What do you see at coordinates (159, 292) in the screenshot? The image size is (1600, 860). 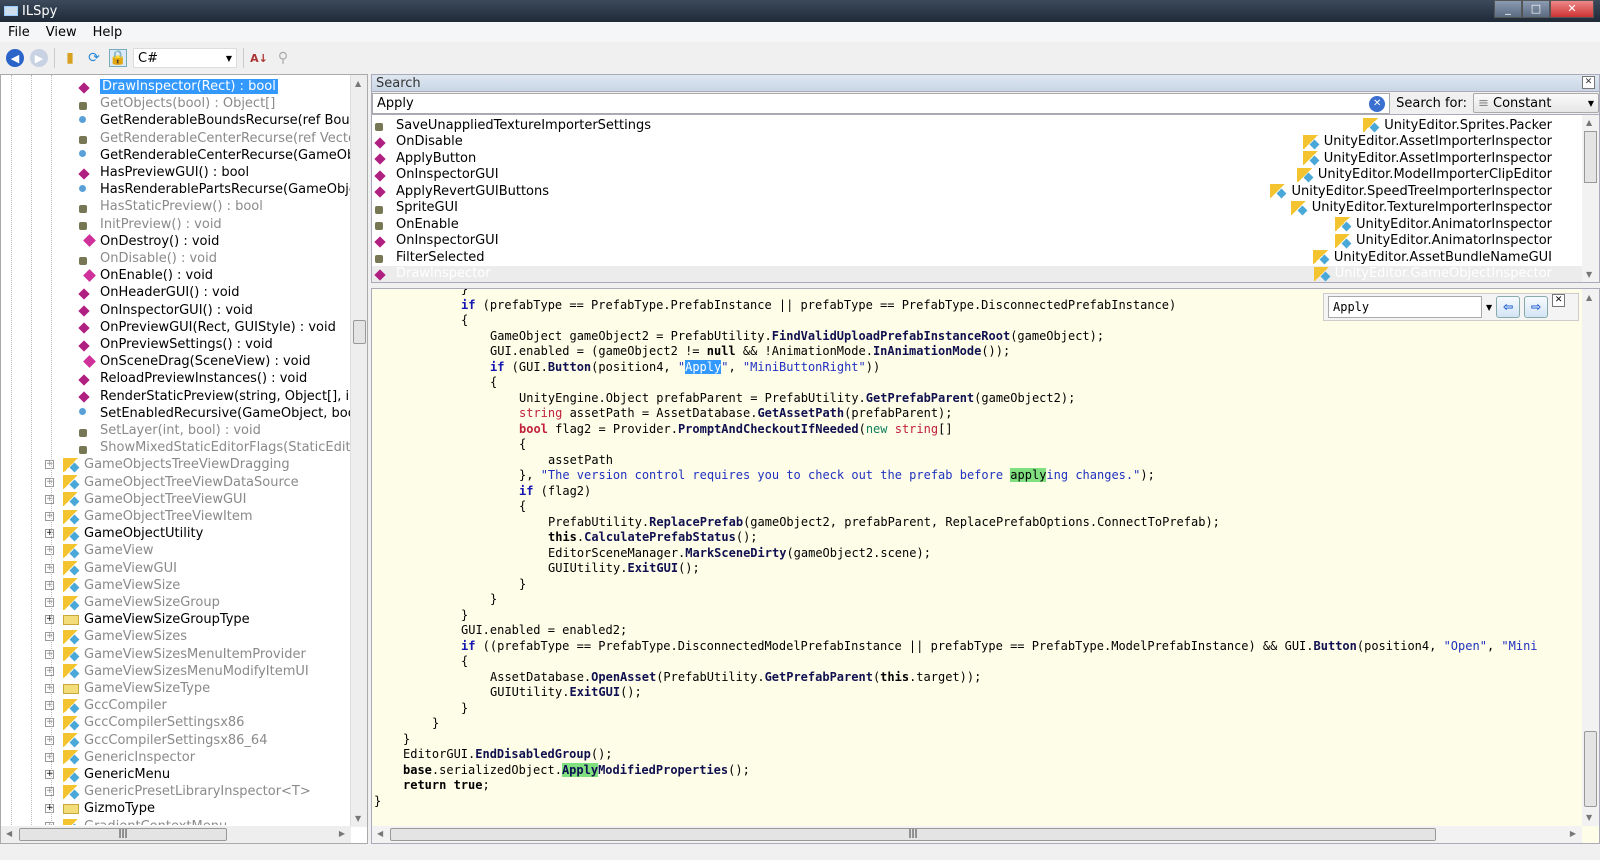 I see `tree-item: OnHeaderGUI() : void` at bounding box center [159, 292].